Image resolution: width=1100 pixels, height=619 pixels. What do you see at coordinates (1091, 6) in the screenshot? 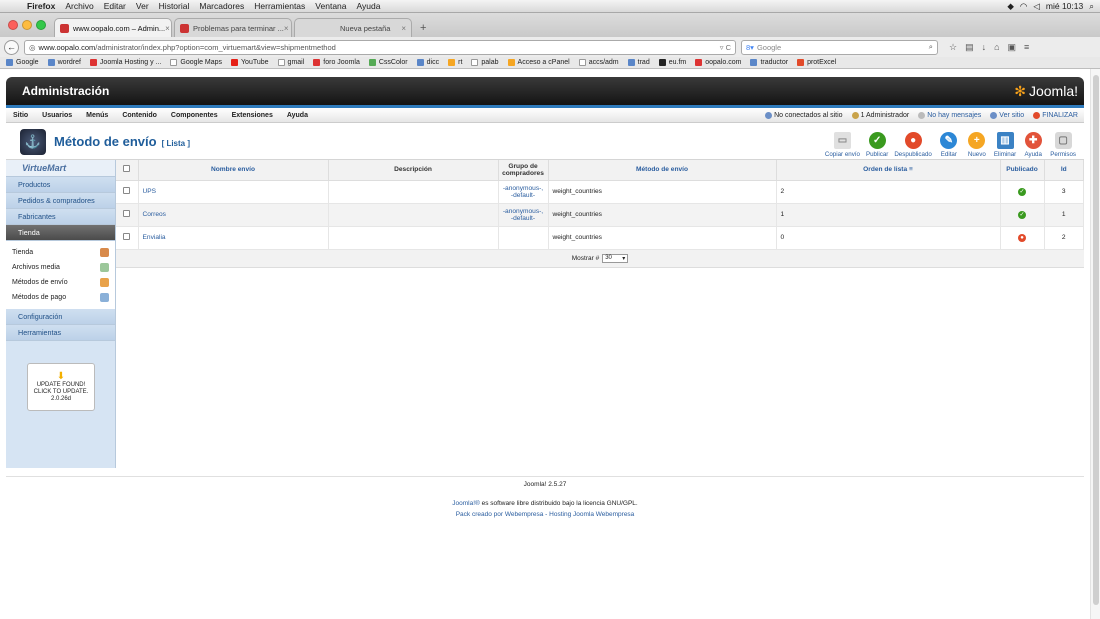
I see `spotlight-icon: ⌕` at bounding box center [1091, 6].